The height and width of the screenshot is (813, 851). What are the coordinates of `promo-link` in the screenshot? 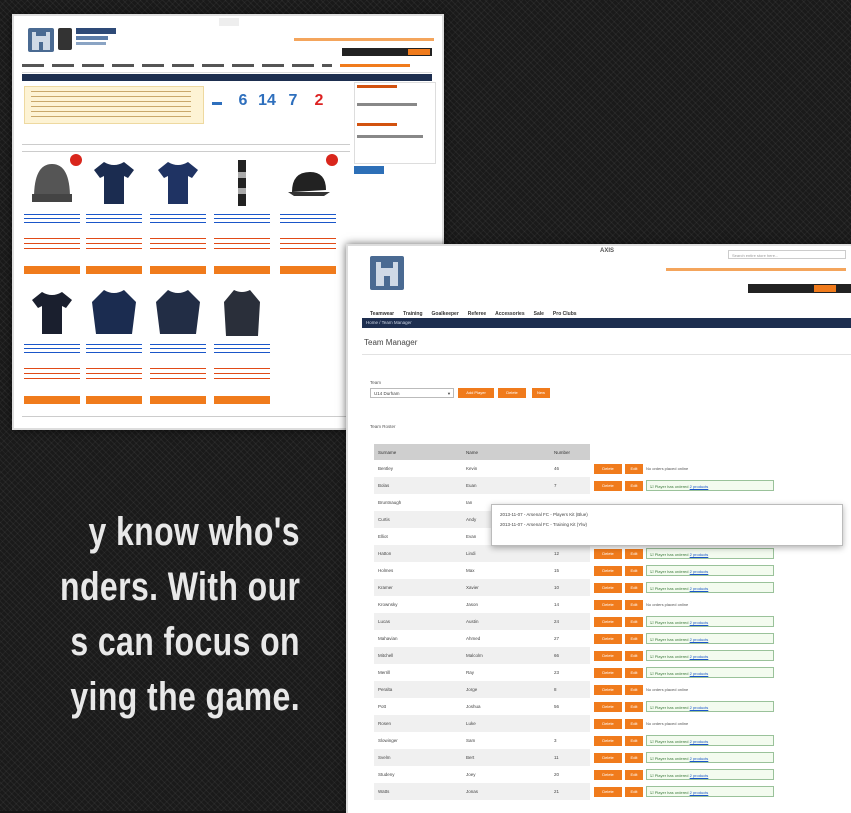 It's located at (375, 65).